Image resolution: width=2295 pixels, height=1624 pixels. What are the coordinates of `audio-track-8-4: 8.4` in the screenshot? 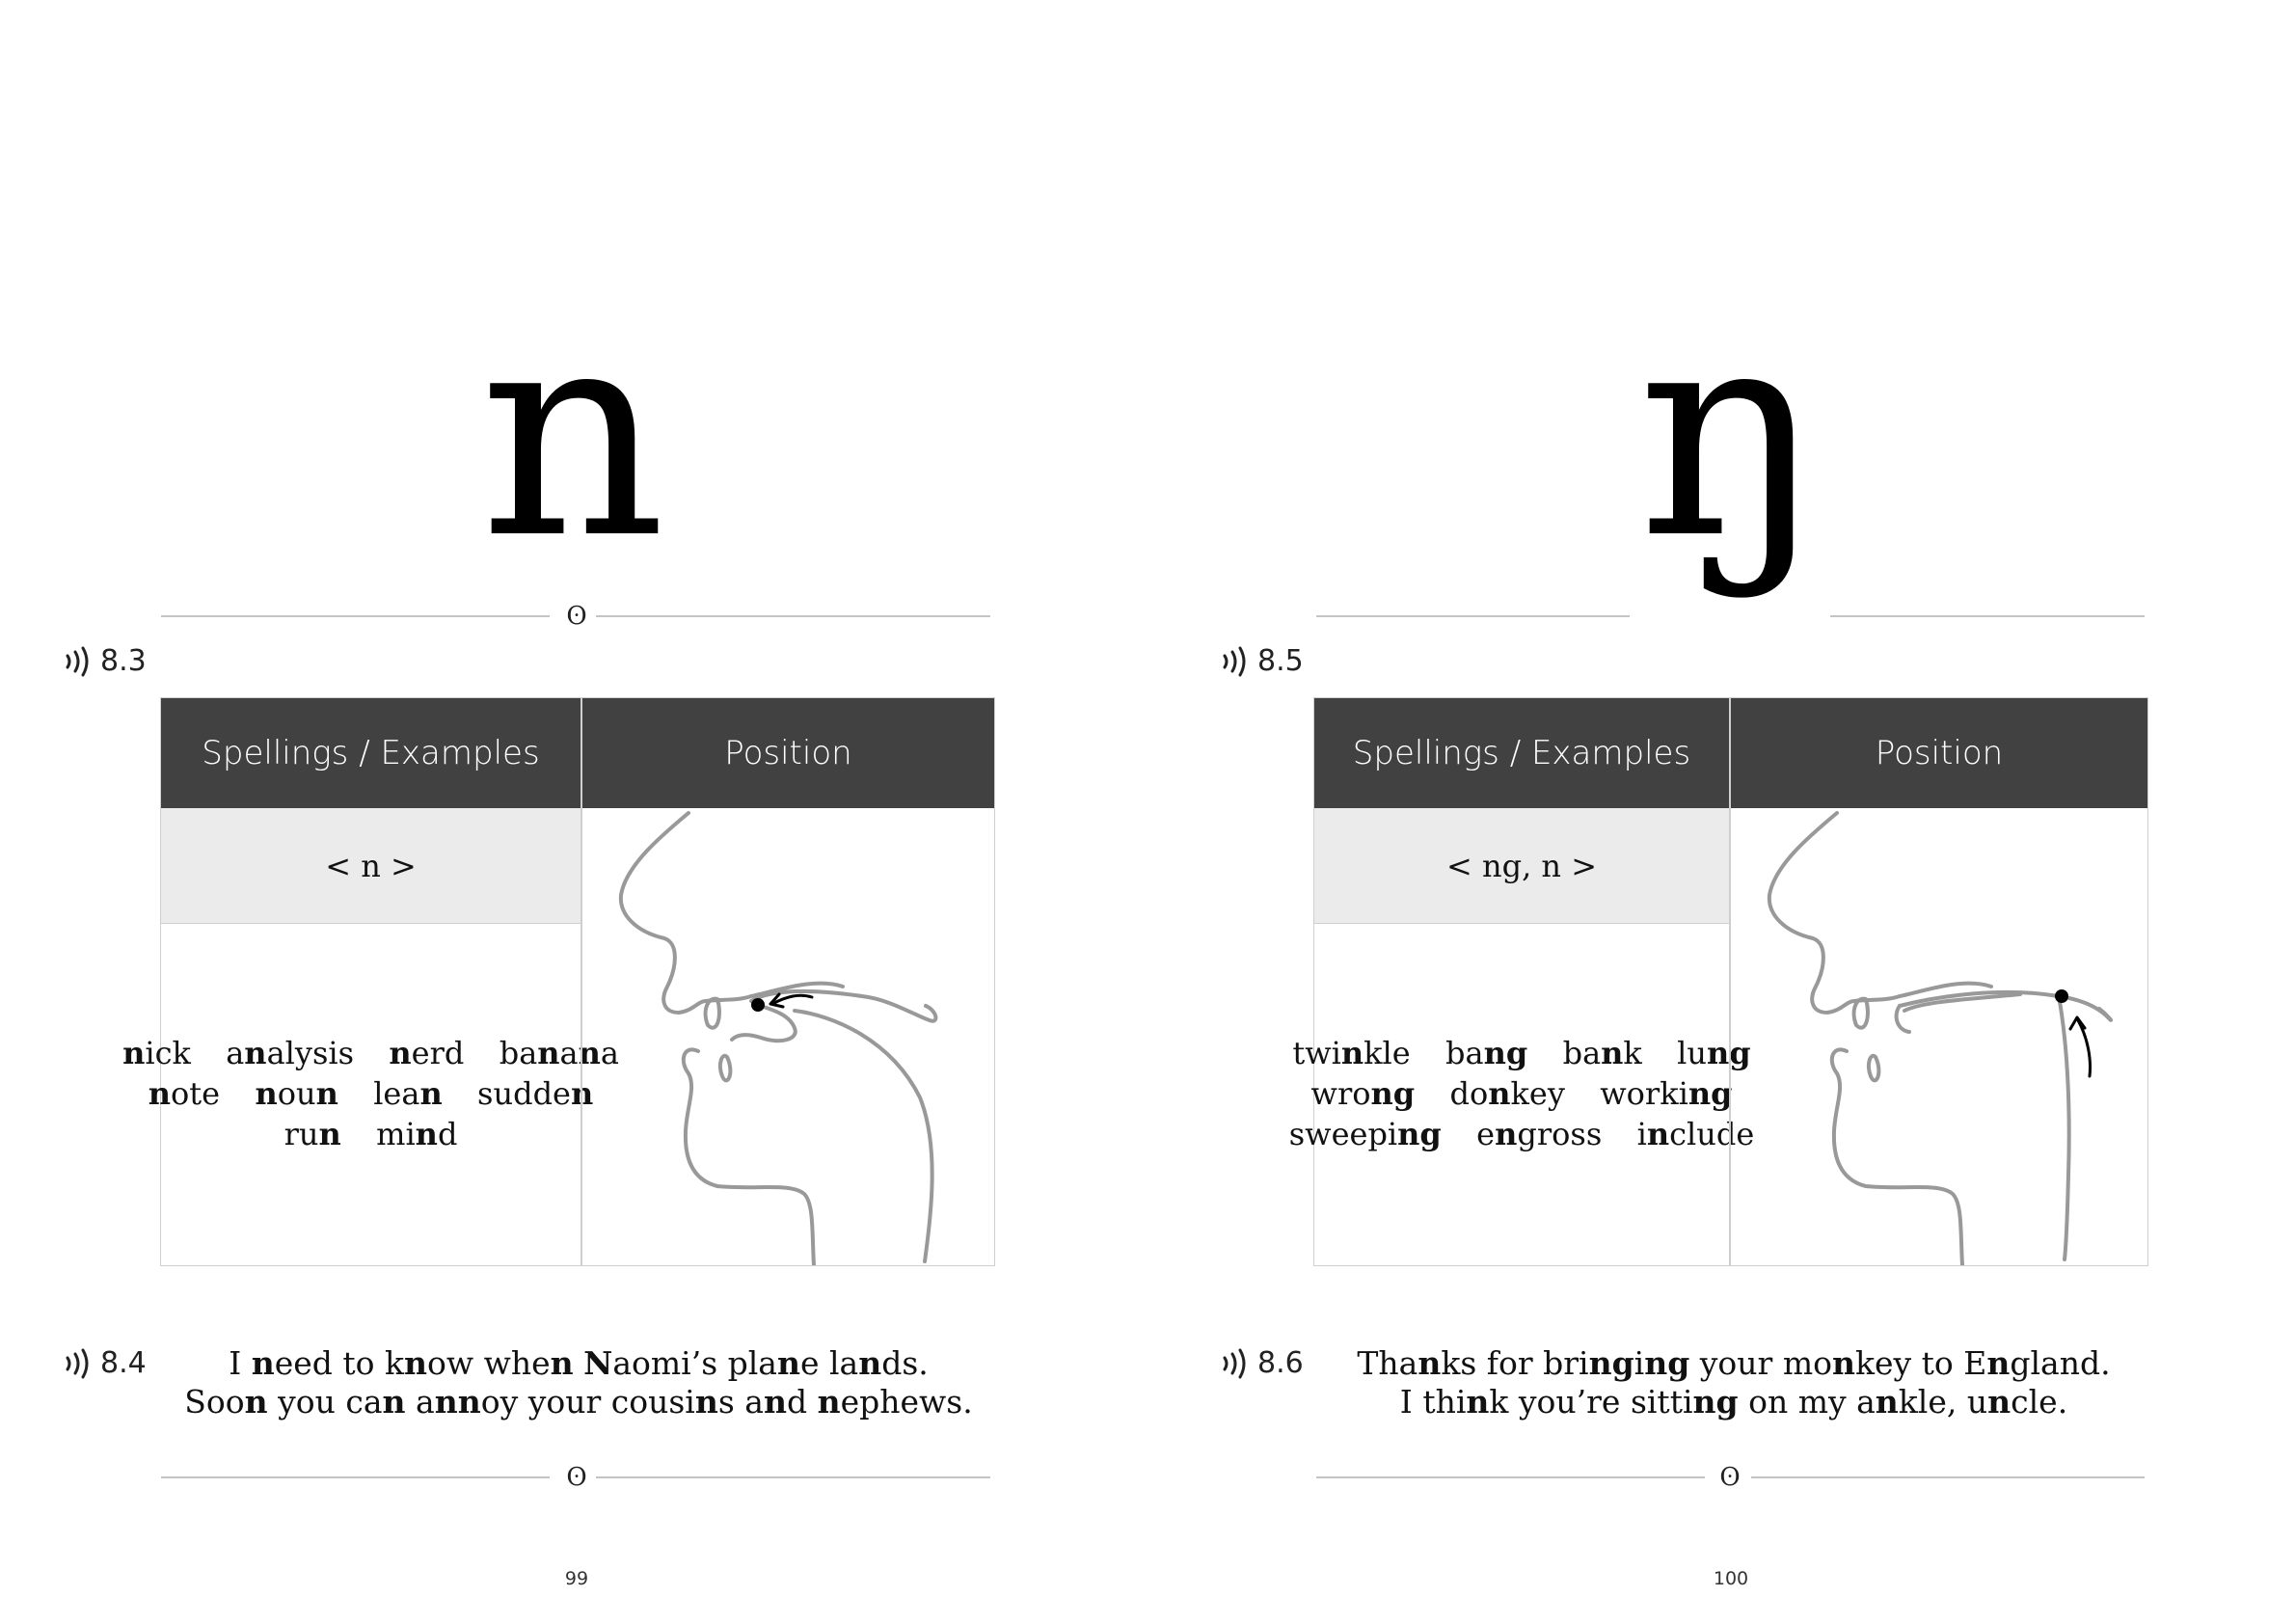 It's located at (105, 1363).